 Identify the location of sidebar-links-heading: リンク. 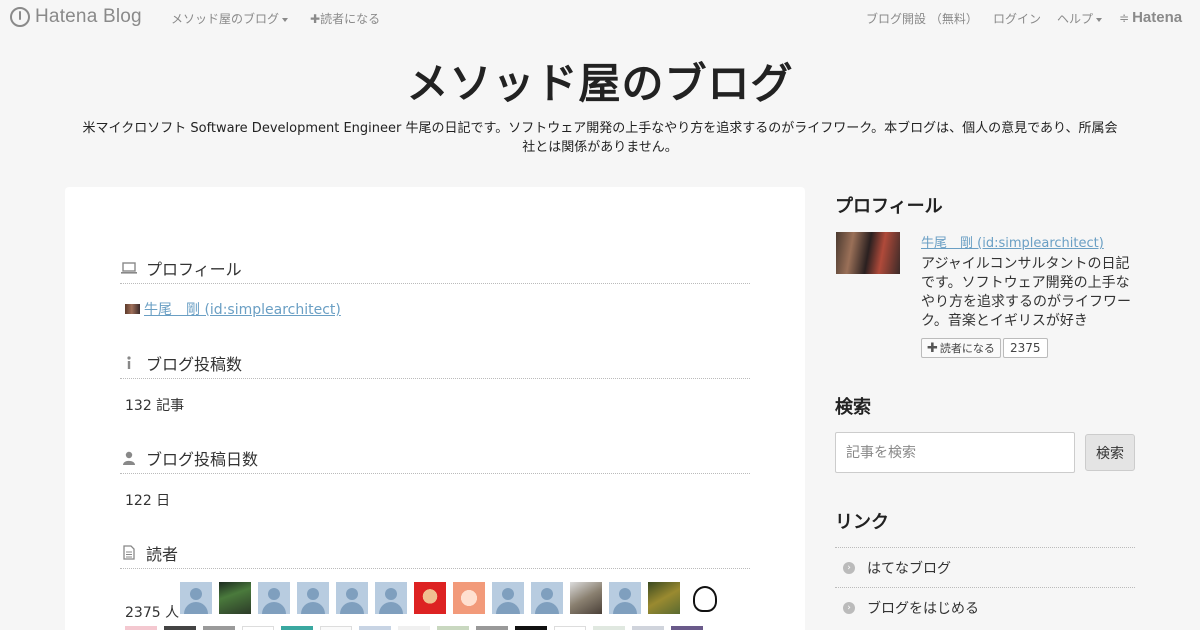
(862, 522).